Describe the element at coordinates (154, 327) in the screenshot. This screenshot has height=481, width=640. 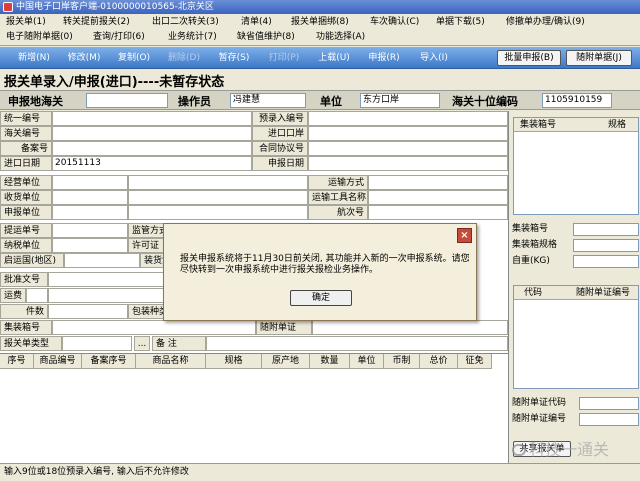
I see `container-no-input` at that location.